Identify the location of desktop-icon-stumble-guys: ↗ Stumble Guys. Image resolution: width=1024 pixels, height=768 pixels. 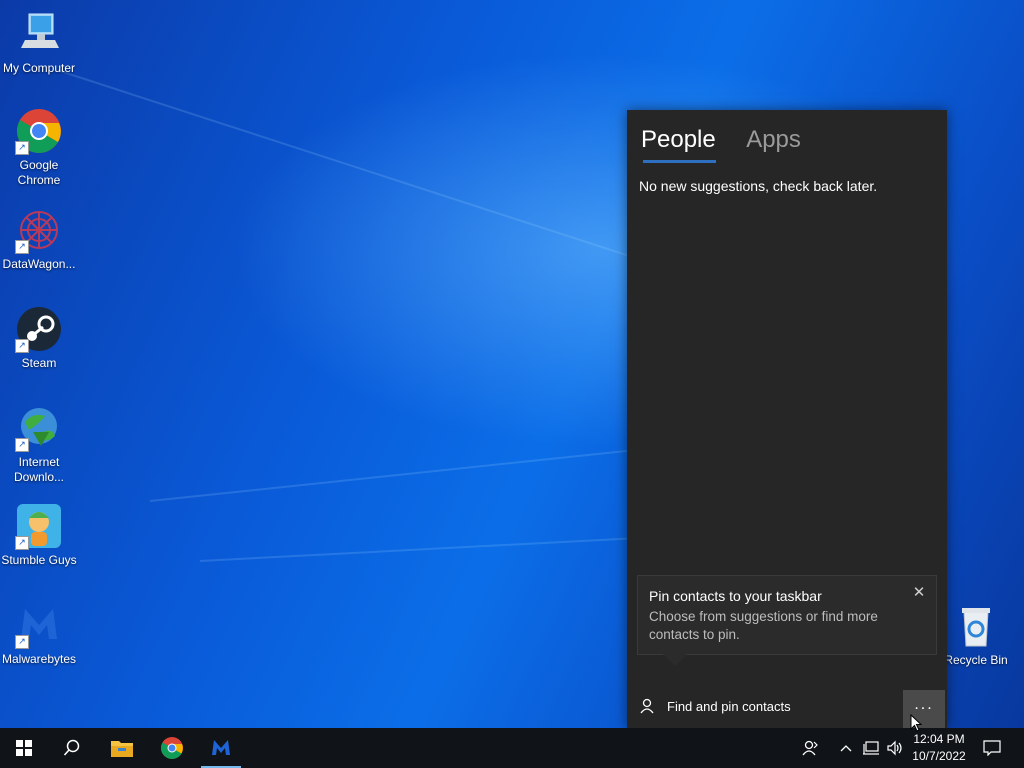
(39, 535).